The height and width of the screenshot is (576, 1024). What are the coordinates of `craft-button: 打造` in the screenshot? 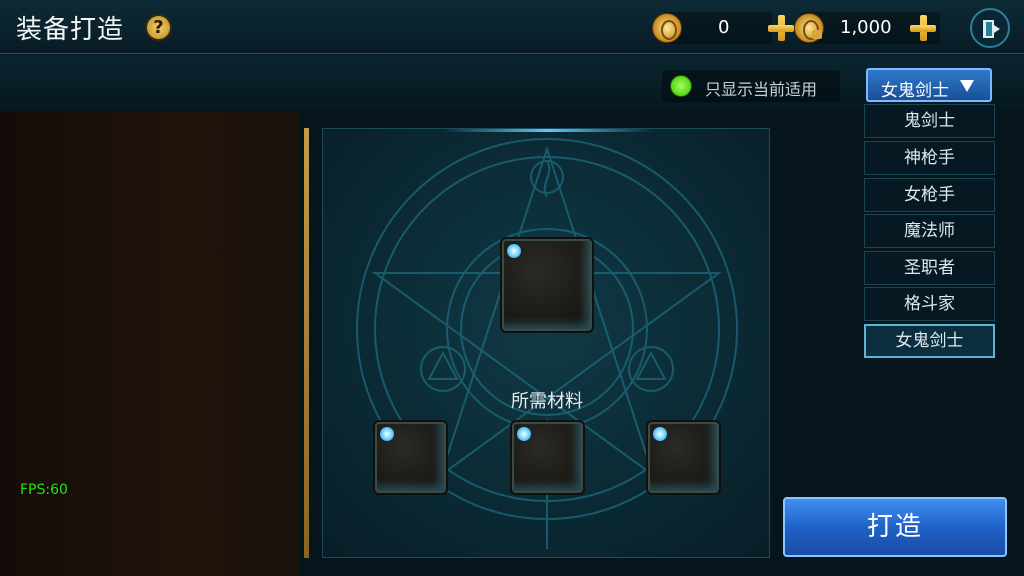 It's located at (895, 527).